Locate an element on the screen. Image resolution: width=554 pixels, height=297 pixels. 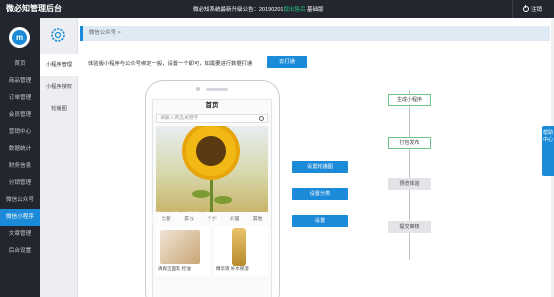
flow-step-package: 打包发布 is located at coordinates (409, 143).